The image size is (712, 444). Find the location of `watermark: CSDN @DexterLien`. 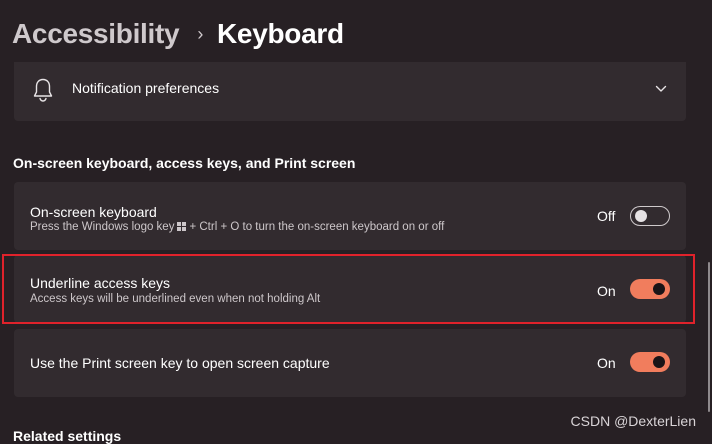

watermark: CSDN @DexterLien is located at coordinates (633, 421).